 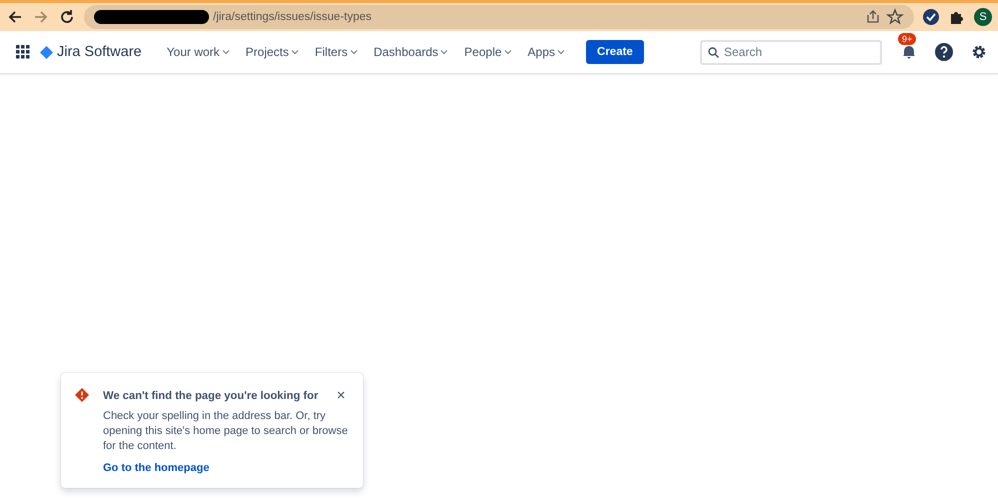 I want to click on create-button: Create, so click(x=615, y=52).